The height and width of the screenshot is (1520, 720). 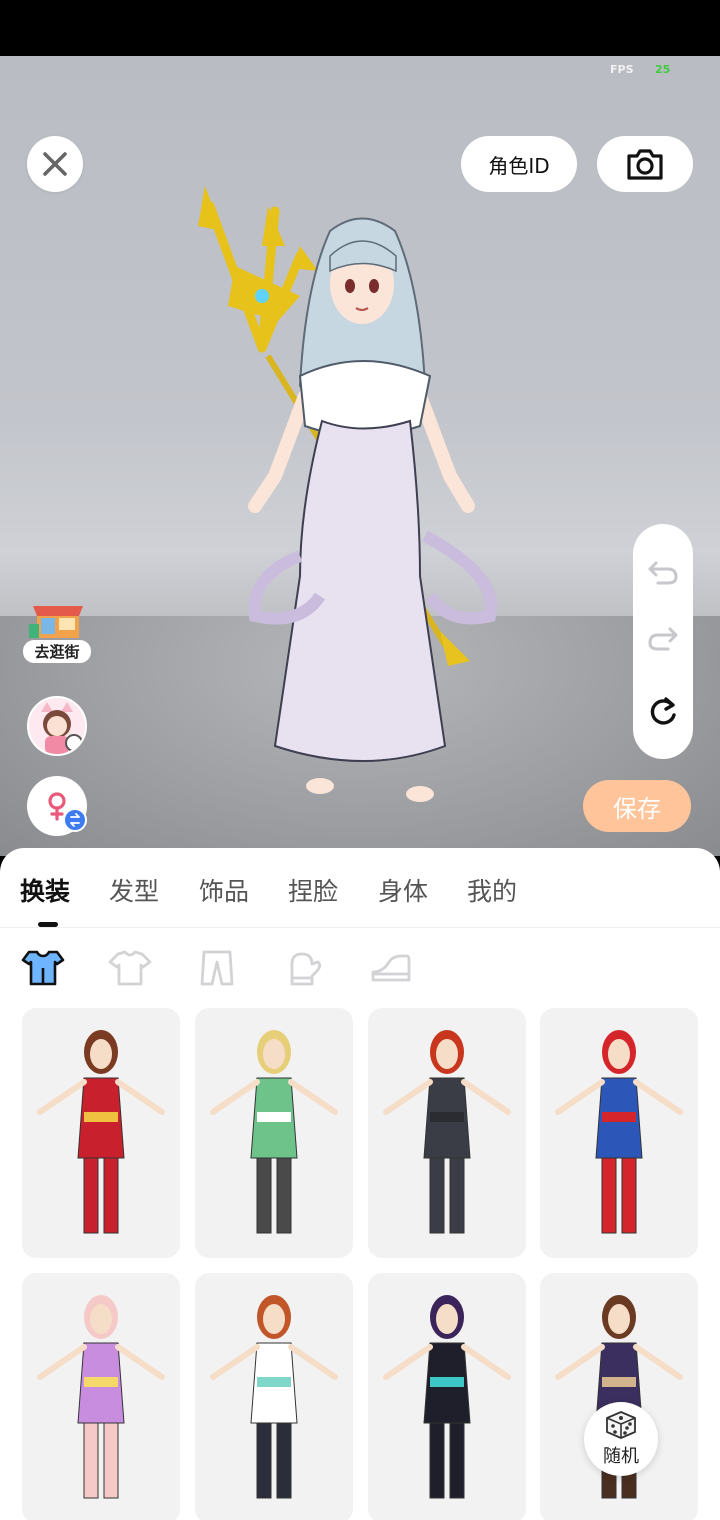 What do you see at coordinates (57, 651) in the screenshot?
I see `go-shopping-label: 去逛街` at bounding box center [57, 651].